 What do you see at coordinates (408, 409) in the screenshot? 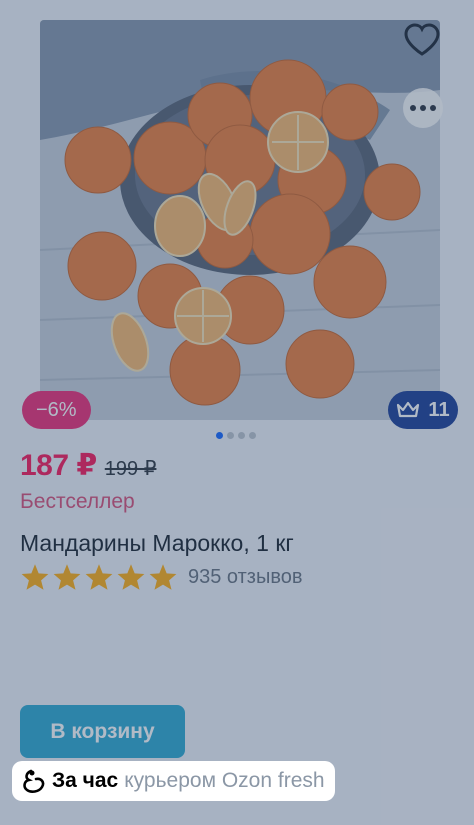
I see `crown-icon` at bounding box center [408, 409].